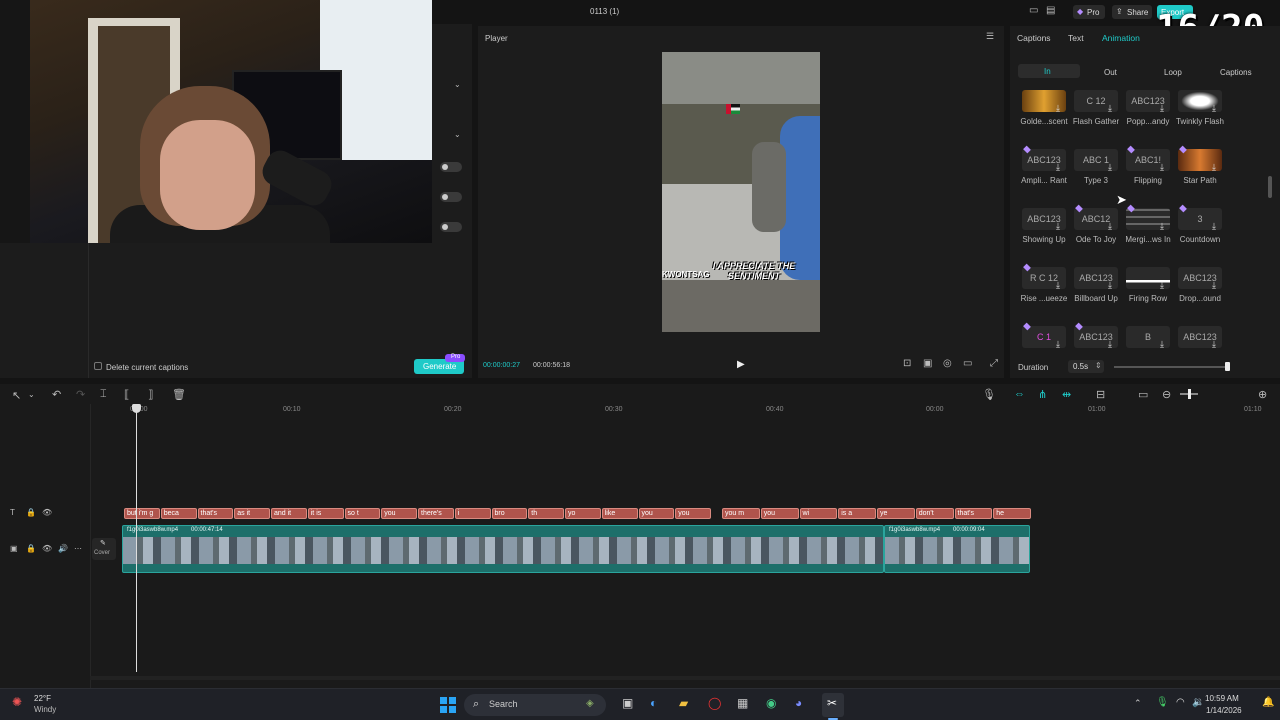 The image size is (1280, 720). What do you see at coordinates (80, 394) in the screenshot?
I see `redo-icon: ↷` at bounding box center [80, 394].